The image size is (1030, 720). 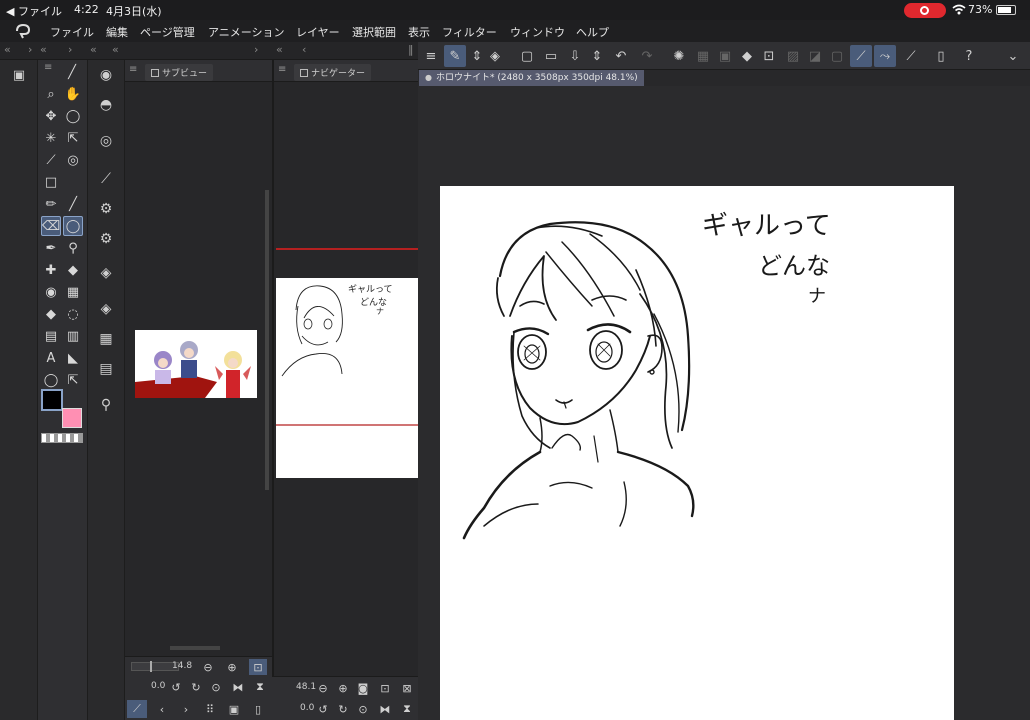 What do you see at coordinates (51, 94) in the screenshot?
I see `zoom-tool-icon: ⌕` at bounding box center [51, 94].